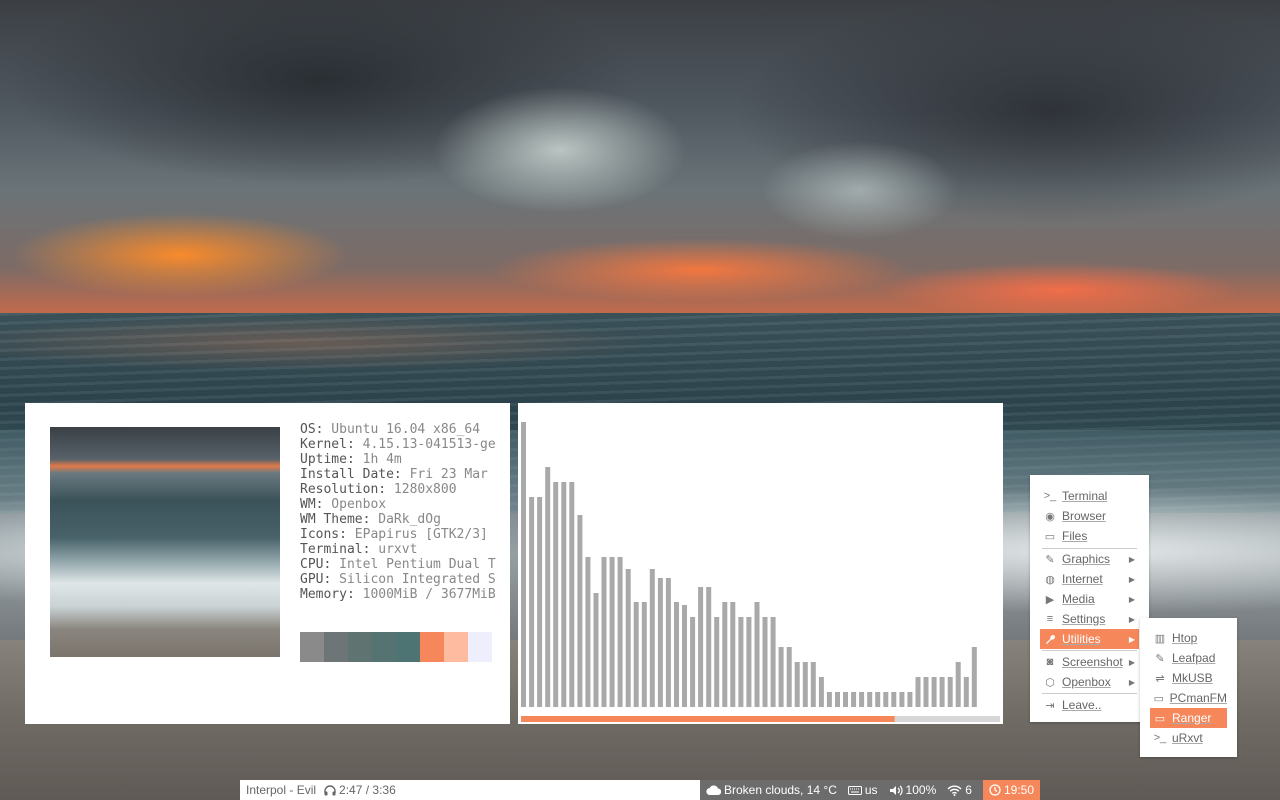 This screenshot has width=1280, height=800. What do you see at coordinates (1089, 496) in the screenshot?
I see `menu-item-terminal: >_ Terminal` at bounding box center [1089, 496].